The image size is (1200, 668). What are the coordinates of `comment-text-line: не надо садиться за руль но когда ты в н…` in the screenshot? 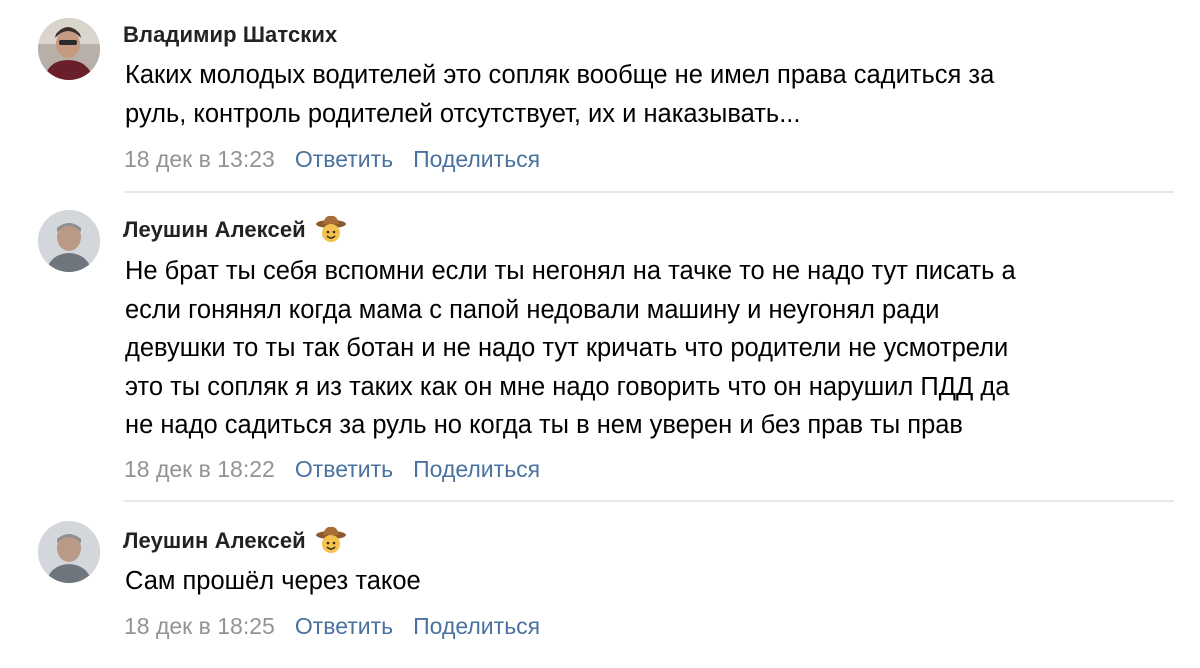 It's located at (544, 425).